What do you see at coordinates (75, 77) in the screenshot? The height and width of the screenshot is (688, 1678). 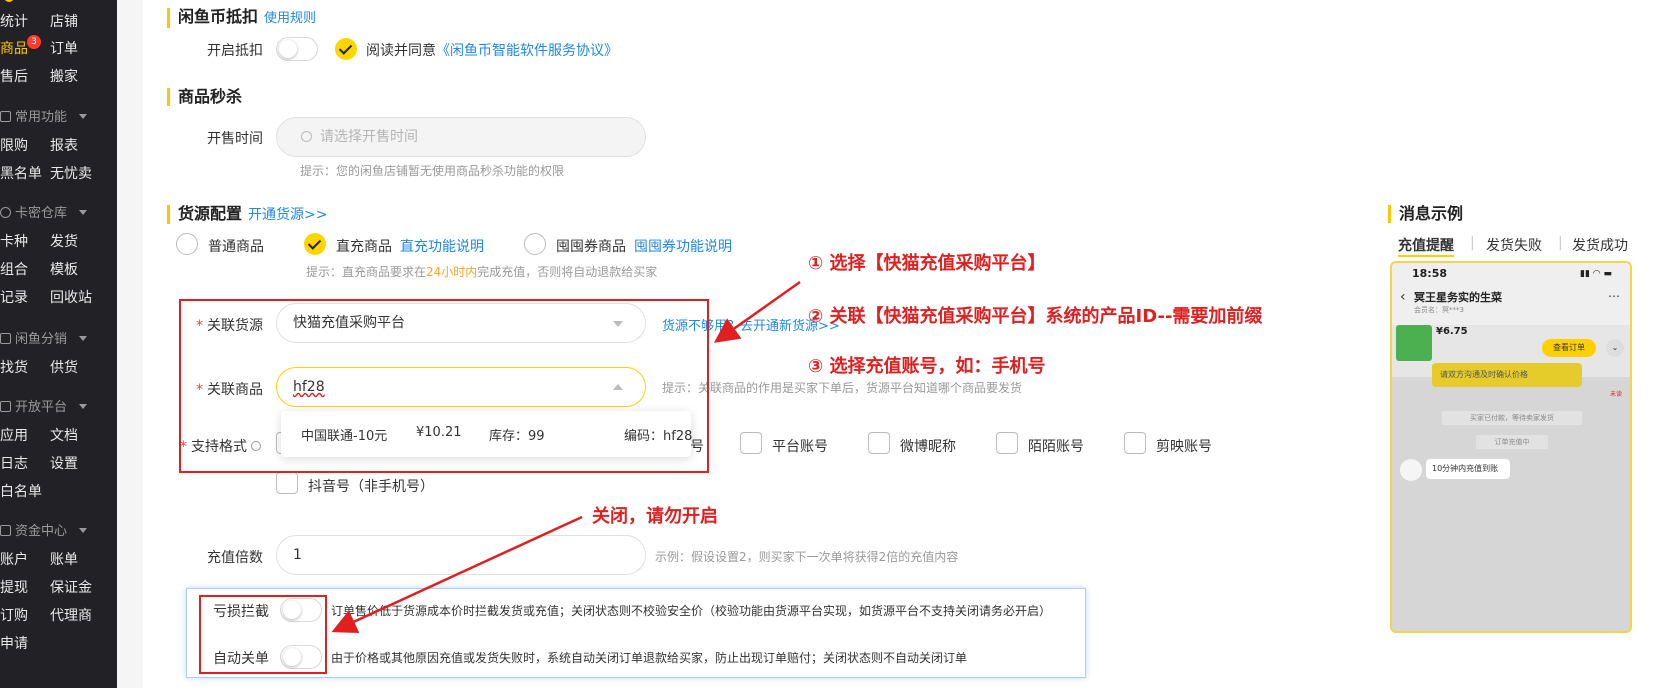 I see `sidebar-item-move: 搬家` at bounding box center [75, 77].